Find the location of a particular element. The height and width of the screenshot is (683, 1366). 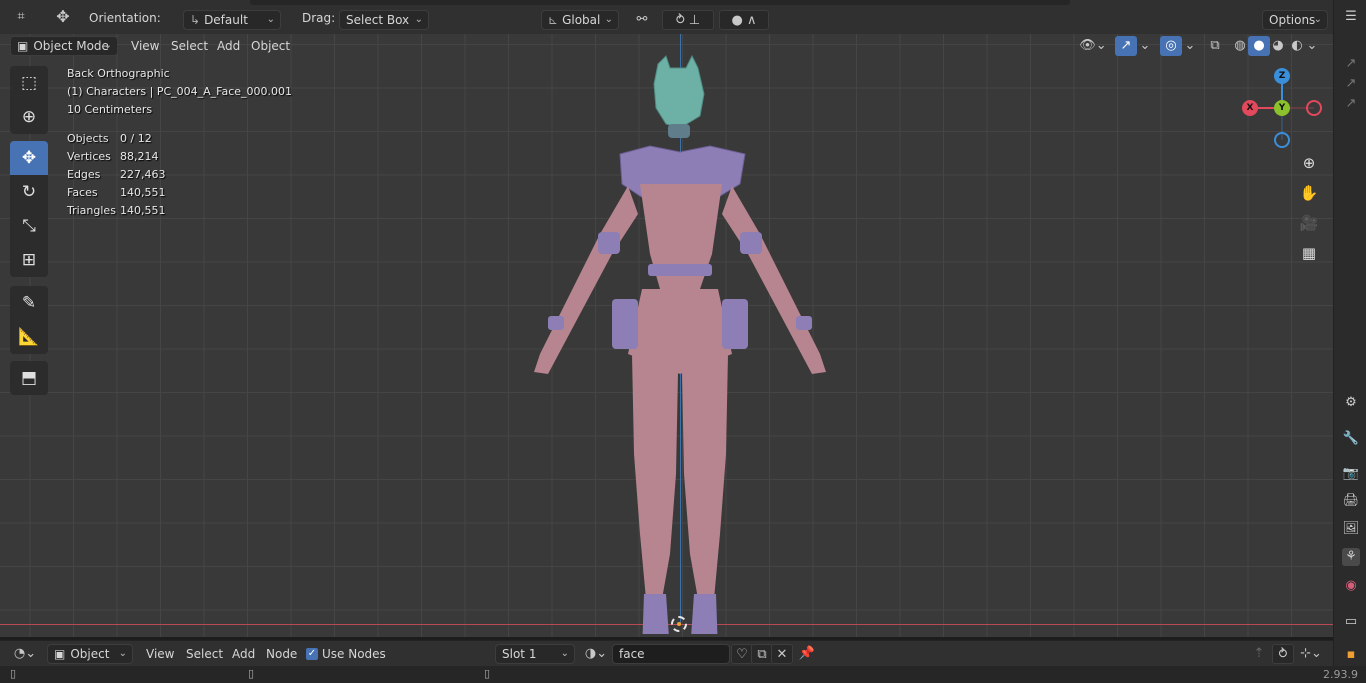

snap-node-icon: ⥁ is located at coordinates (1283, 654).